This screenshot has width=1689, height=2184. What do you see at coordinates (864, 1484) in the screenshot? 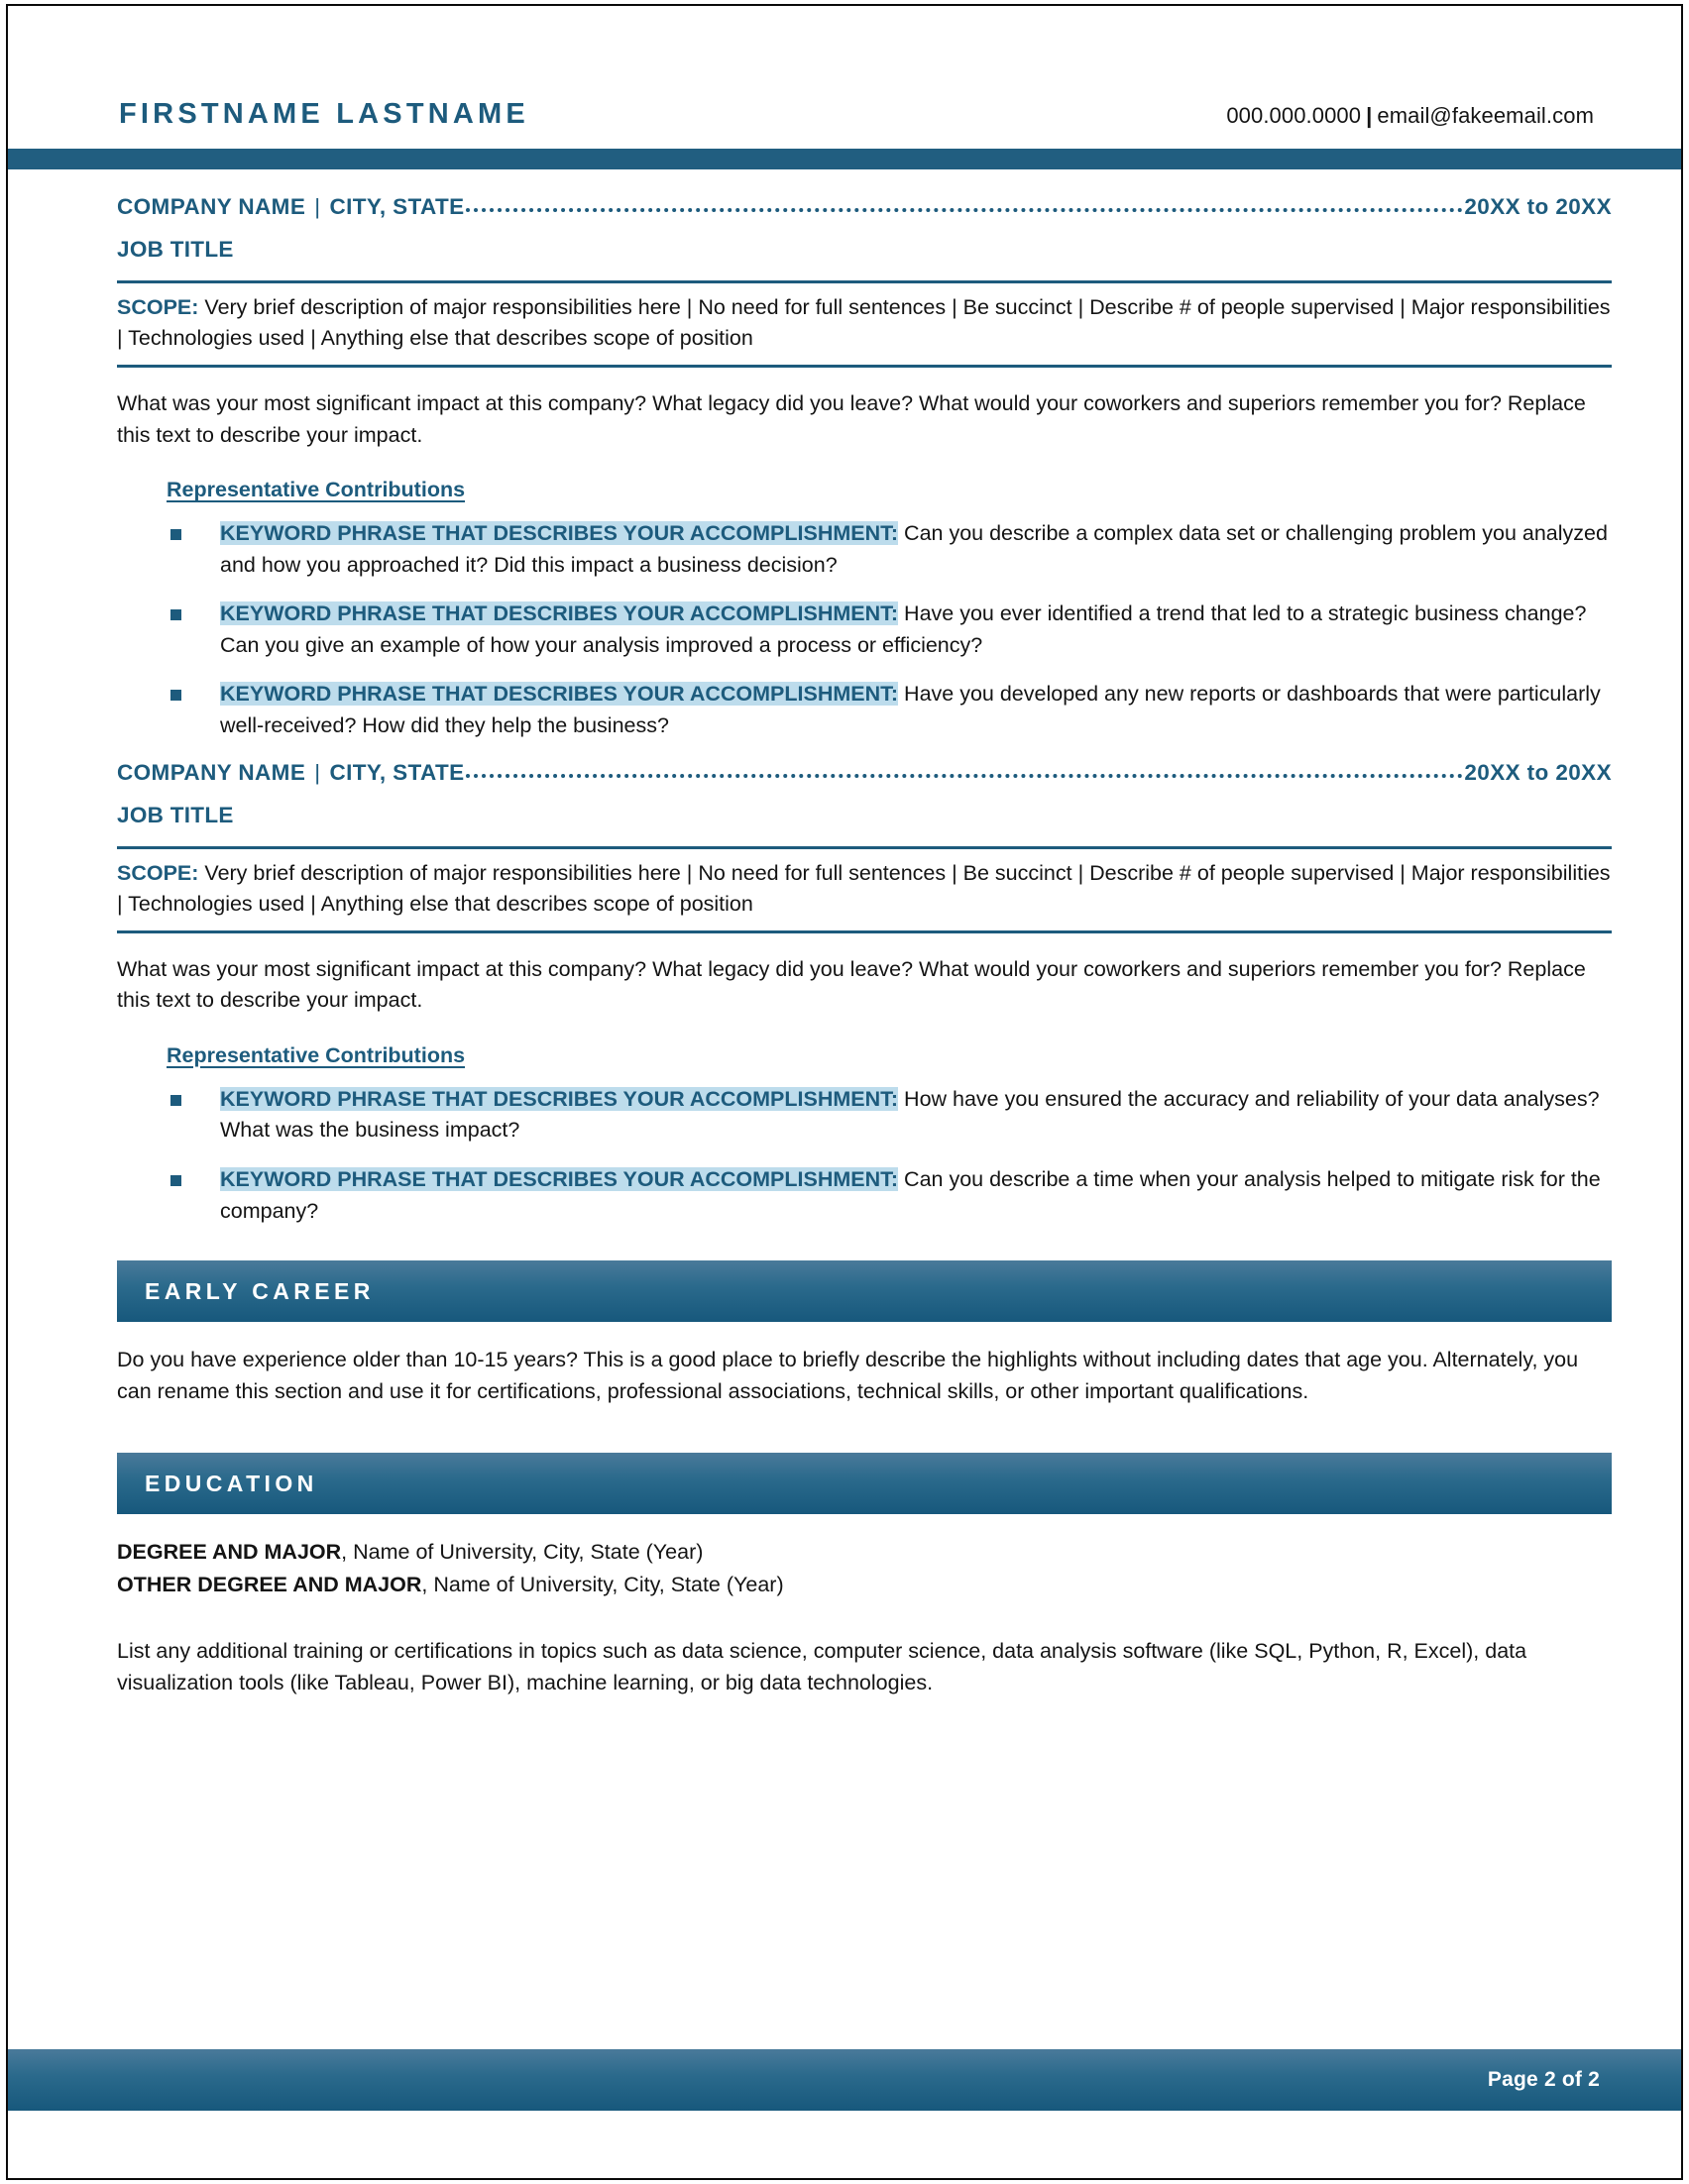
I see `section-header-education: EDUCATION` at bounding box center [864, 1484].